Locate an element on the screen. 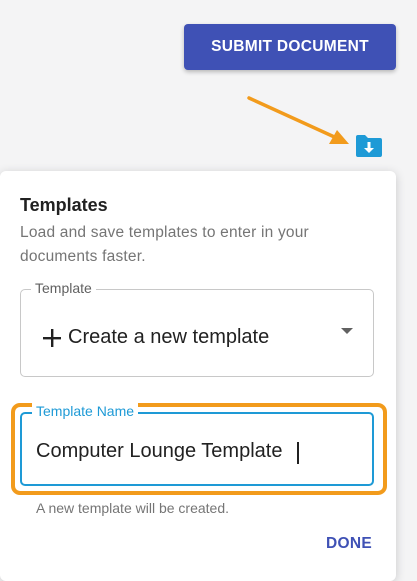 This screenshot has height=581, width=417. chevron-down-icon is located at coordinates (347, 331).